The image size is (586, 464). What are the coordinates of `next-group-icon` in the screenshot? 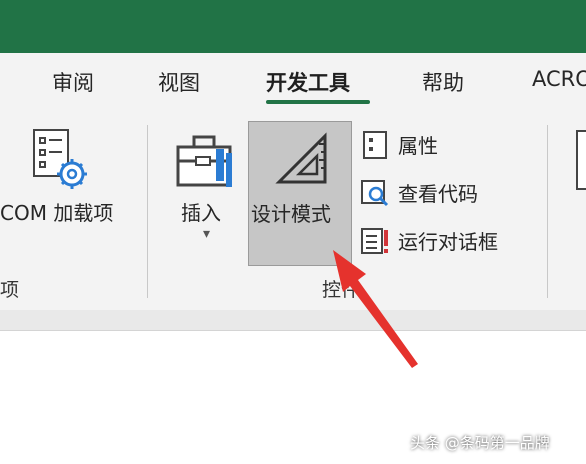 It's located at (581, 160).